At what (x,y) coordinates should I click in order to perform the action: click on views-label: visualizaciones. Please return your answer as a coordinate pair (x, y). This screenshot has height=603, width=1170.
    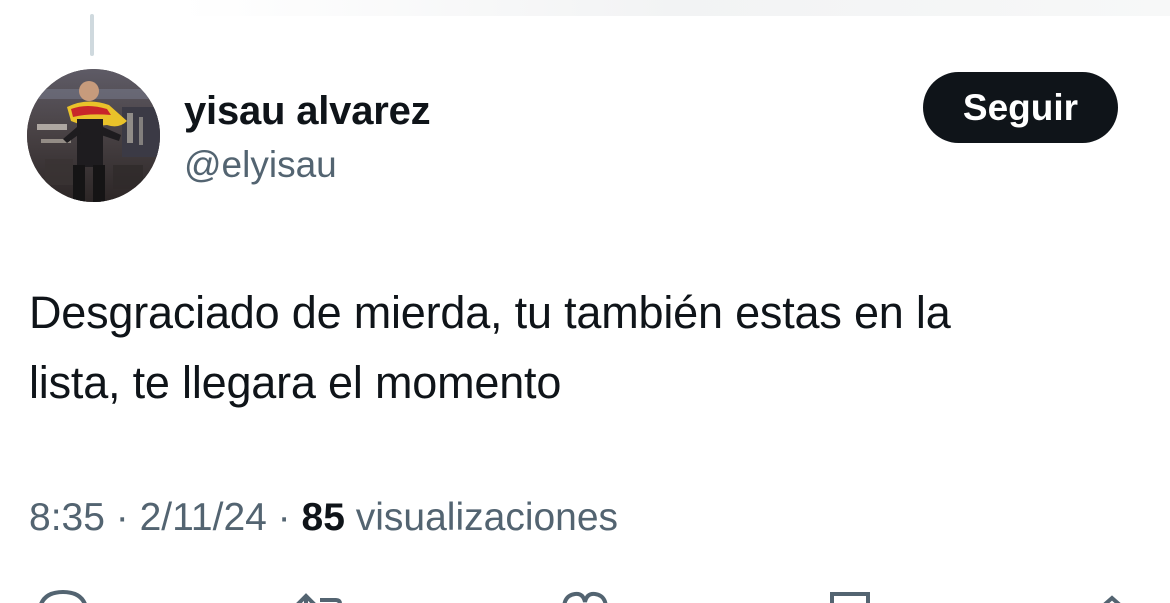
    Looking at the image, I should click on (487, 517).